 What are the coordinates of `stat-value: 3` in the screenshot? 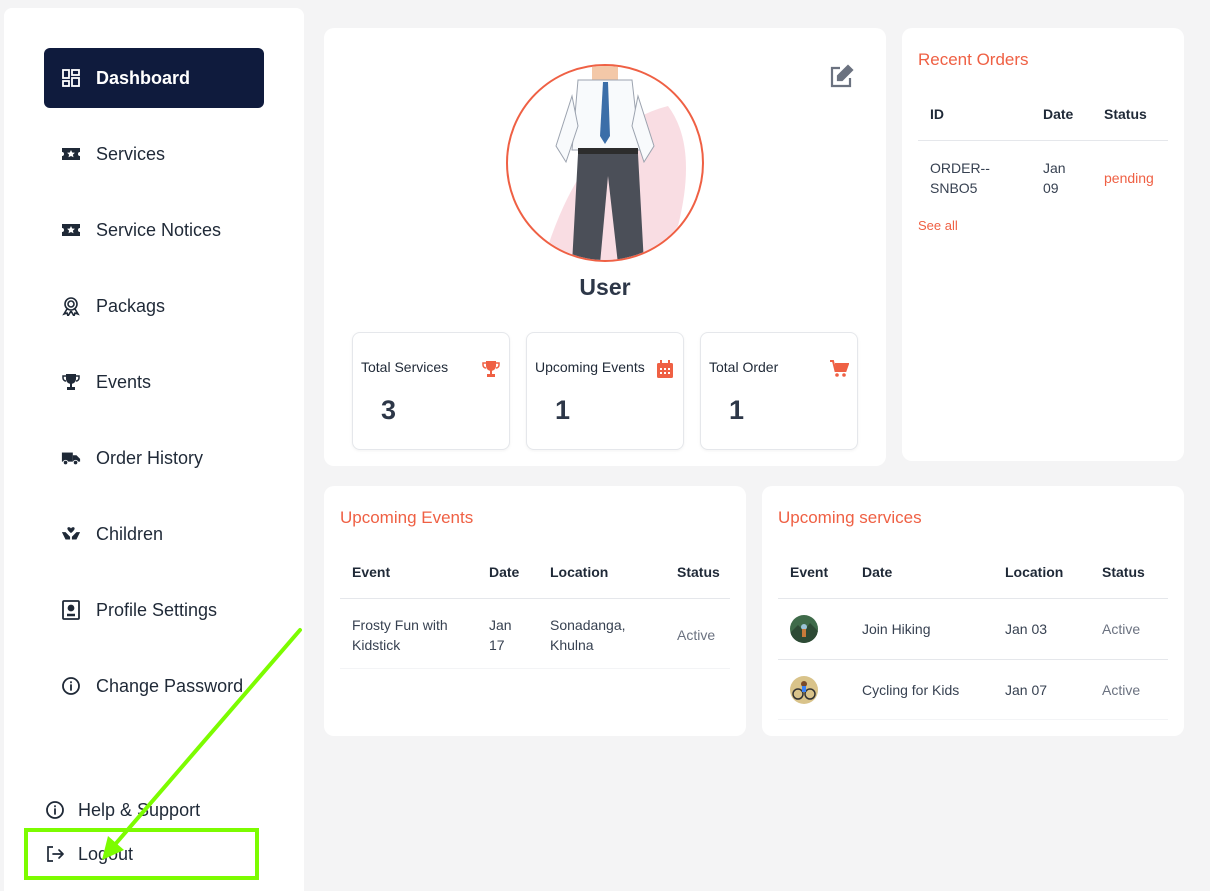 It's located at (389, 410).